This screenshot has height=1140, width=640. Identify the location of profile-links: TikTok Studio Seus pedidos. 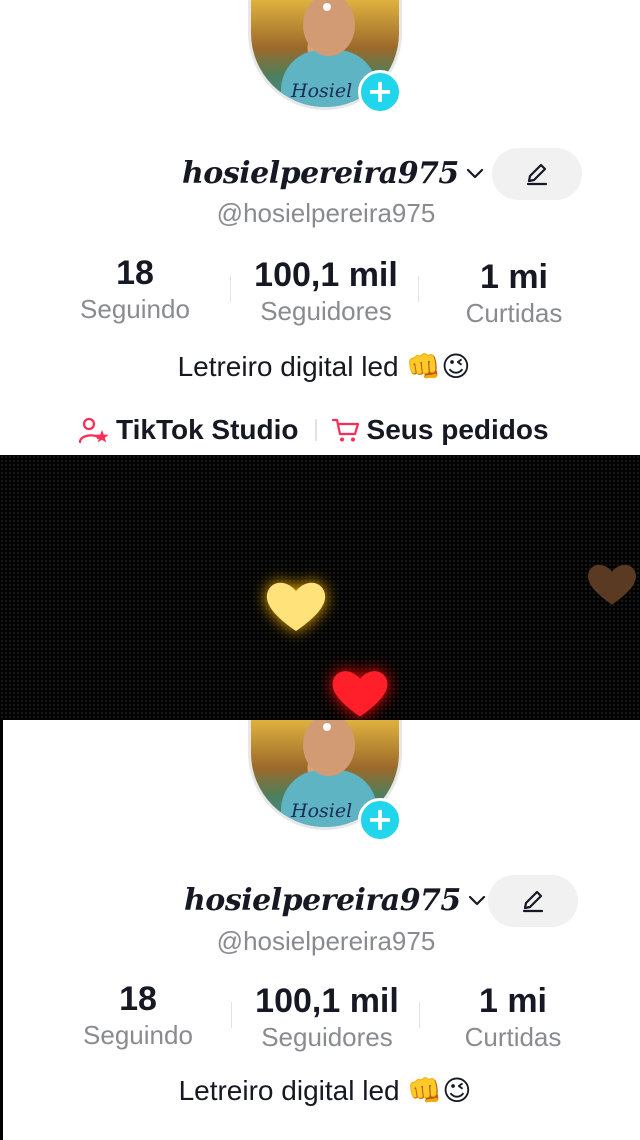
(313, 430).